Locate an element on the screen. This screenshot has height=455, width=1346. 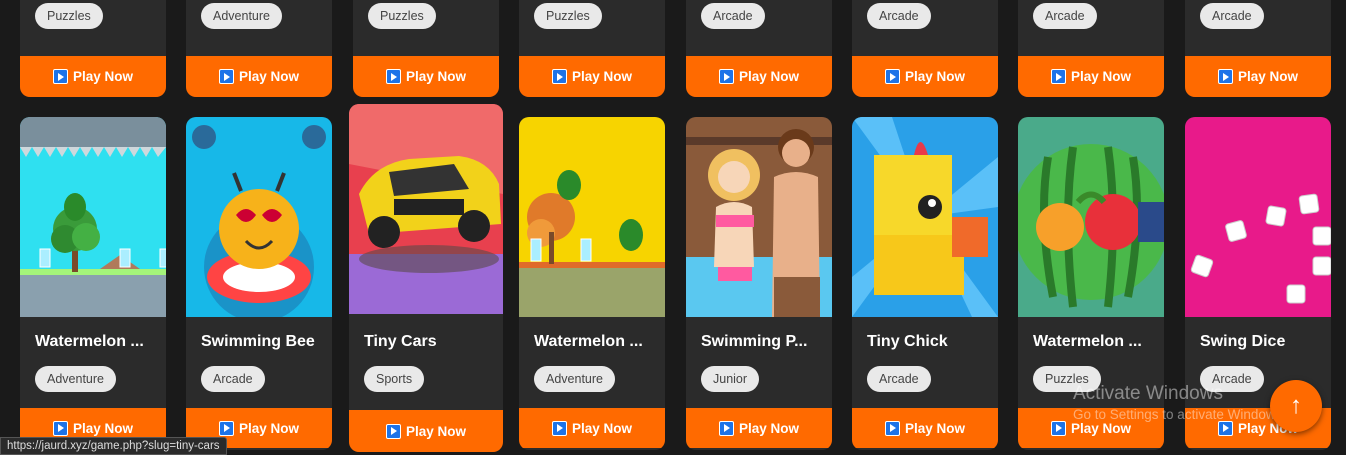
game-card-watermelon: Watermelon ... Adventure Play Now is located at coordinates (93, 283).